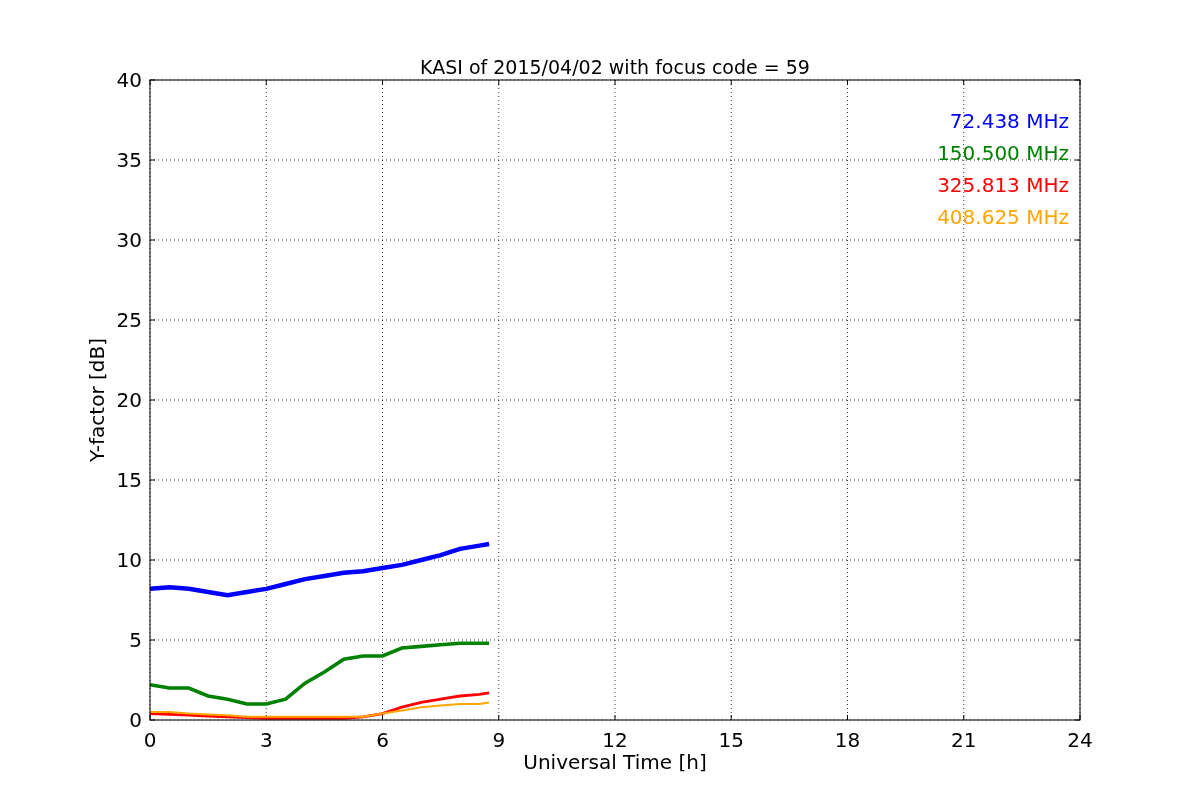 The image size is (1200, 800). Describe the element at coordinates (97, 400) in the screenshot. I see `y-axis-label: Y-factor [dB]` at that location.